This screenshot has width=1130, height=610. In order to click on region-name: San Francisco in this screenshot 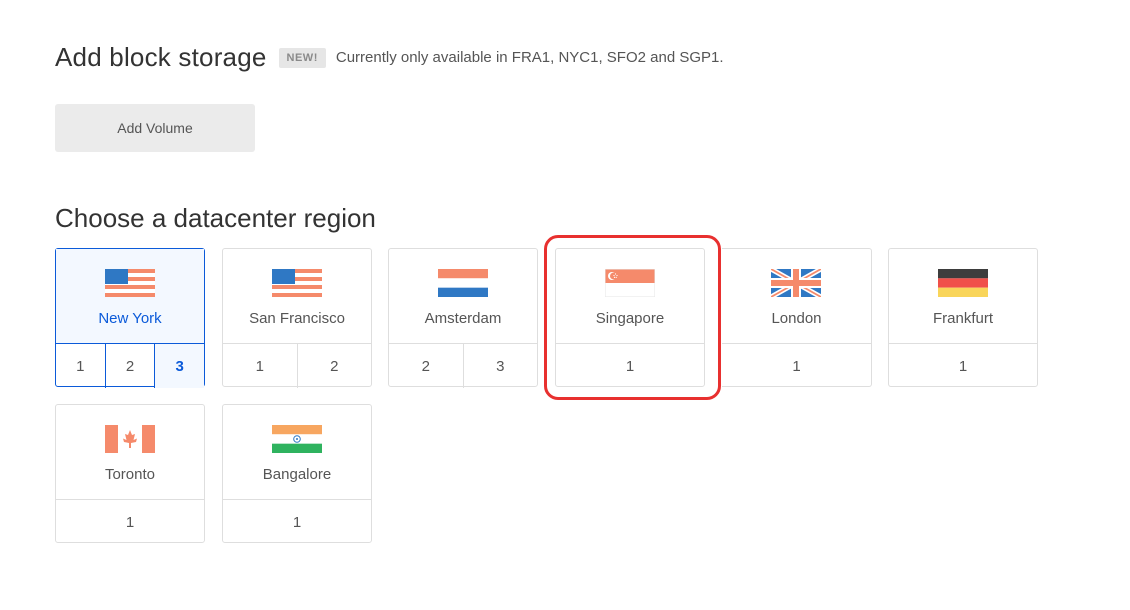, I will do `click(297, 318)`.